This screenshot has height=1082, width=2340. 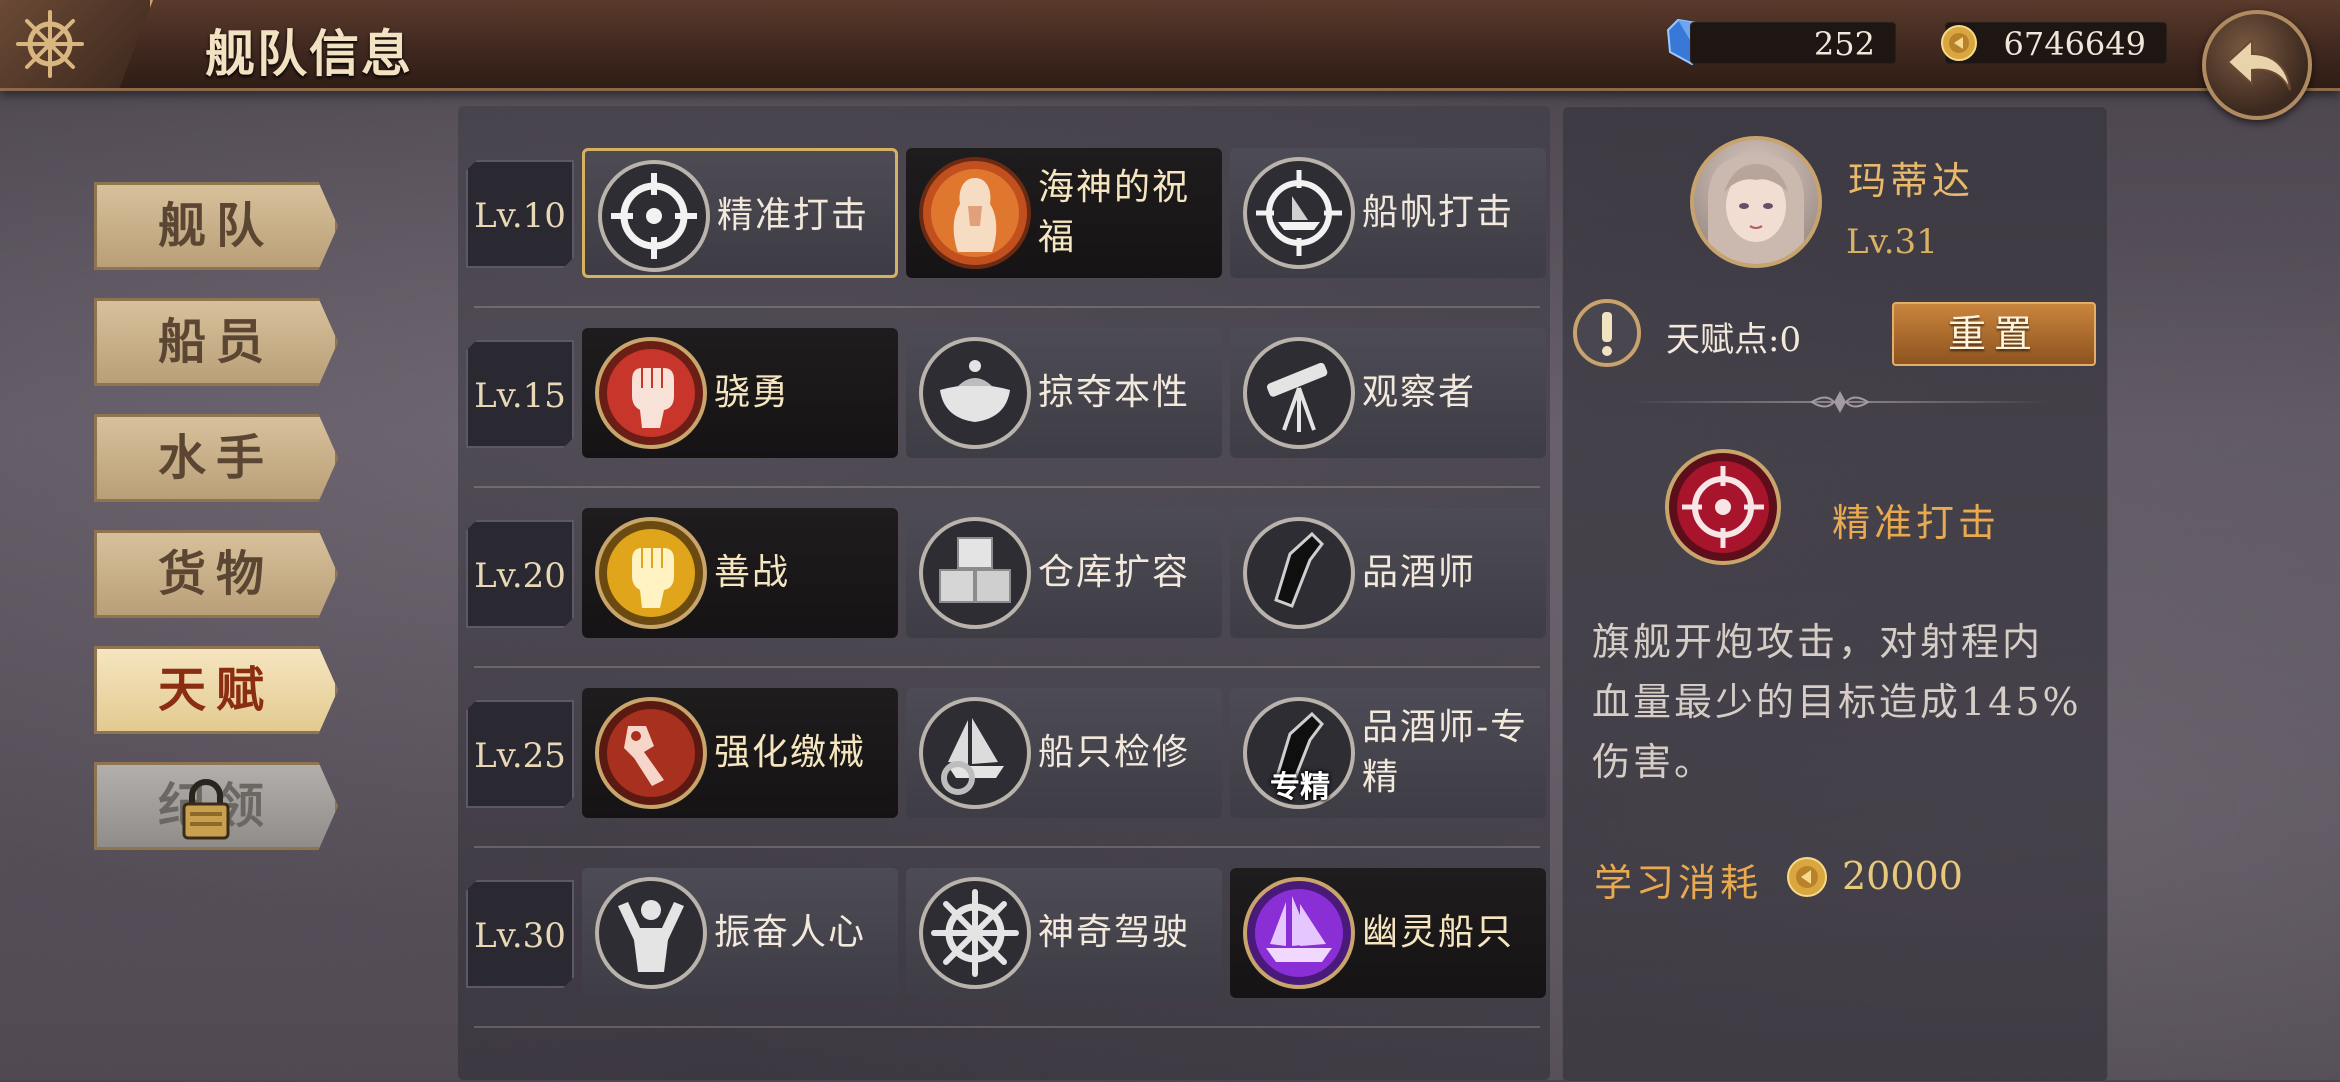 I want to click on selected-skill-crosshair-icon, so click(x=1723, y=507).